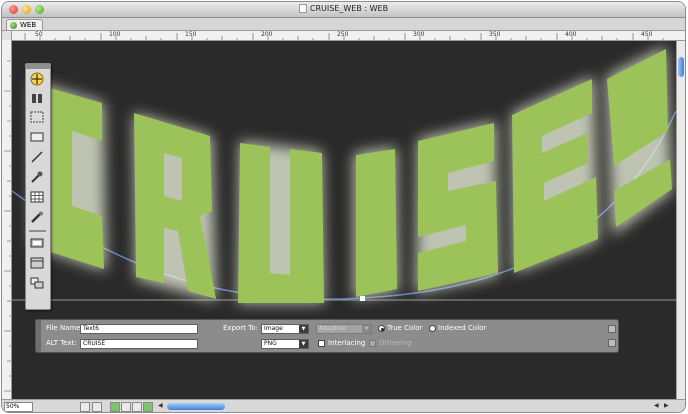 Image resolution: width=688 pixels, height=414 pixels. Describe the element at coordinates (571, 34) in the screenshot. I see `ruler-mark-400: 400` at that location.